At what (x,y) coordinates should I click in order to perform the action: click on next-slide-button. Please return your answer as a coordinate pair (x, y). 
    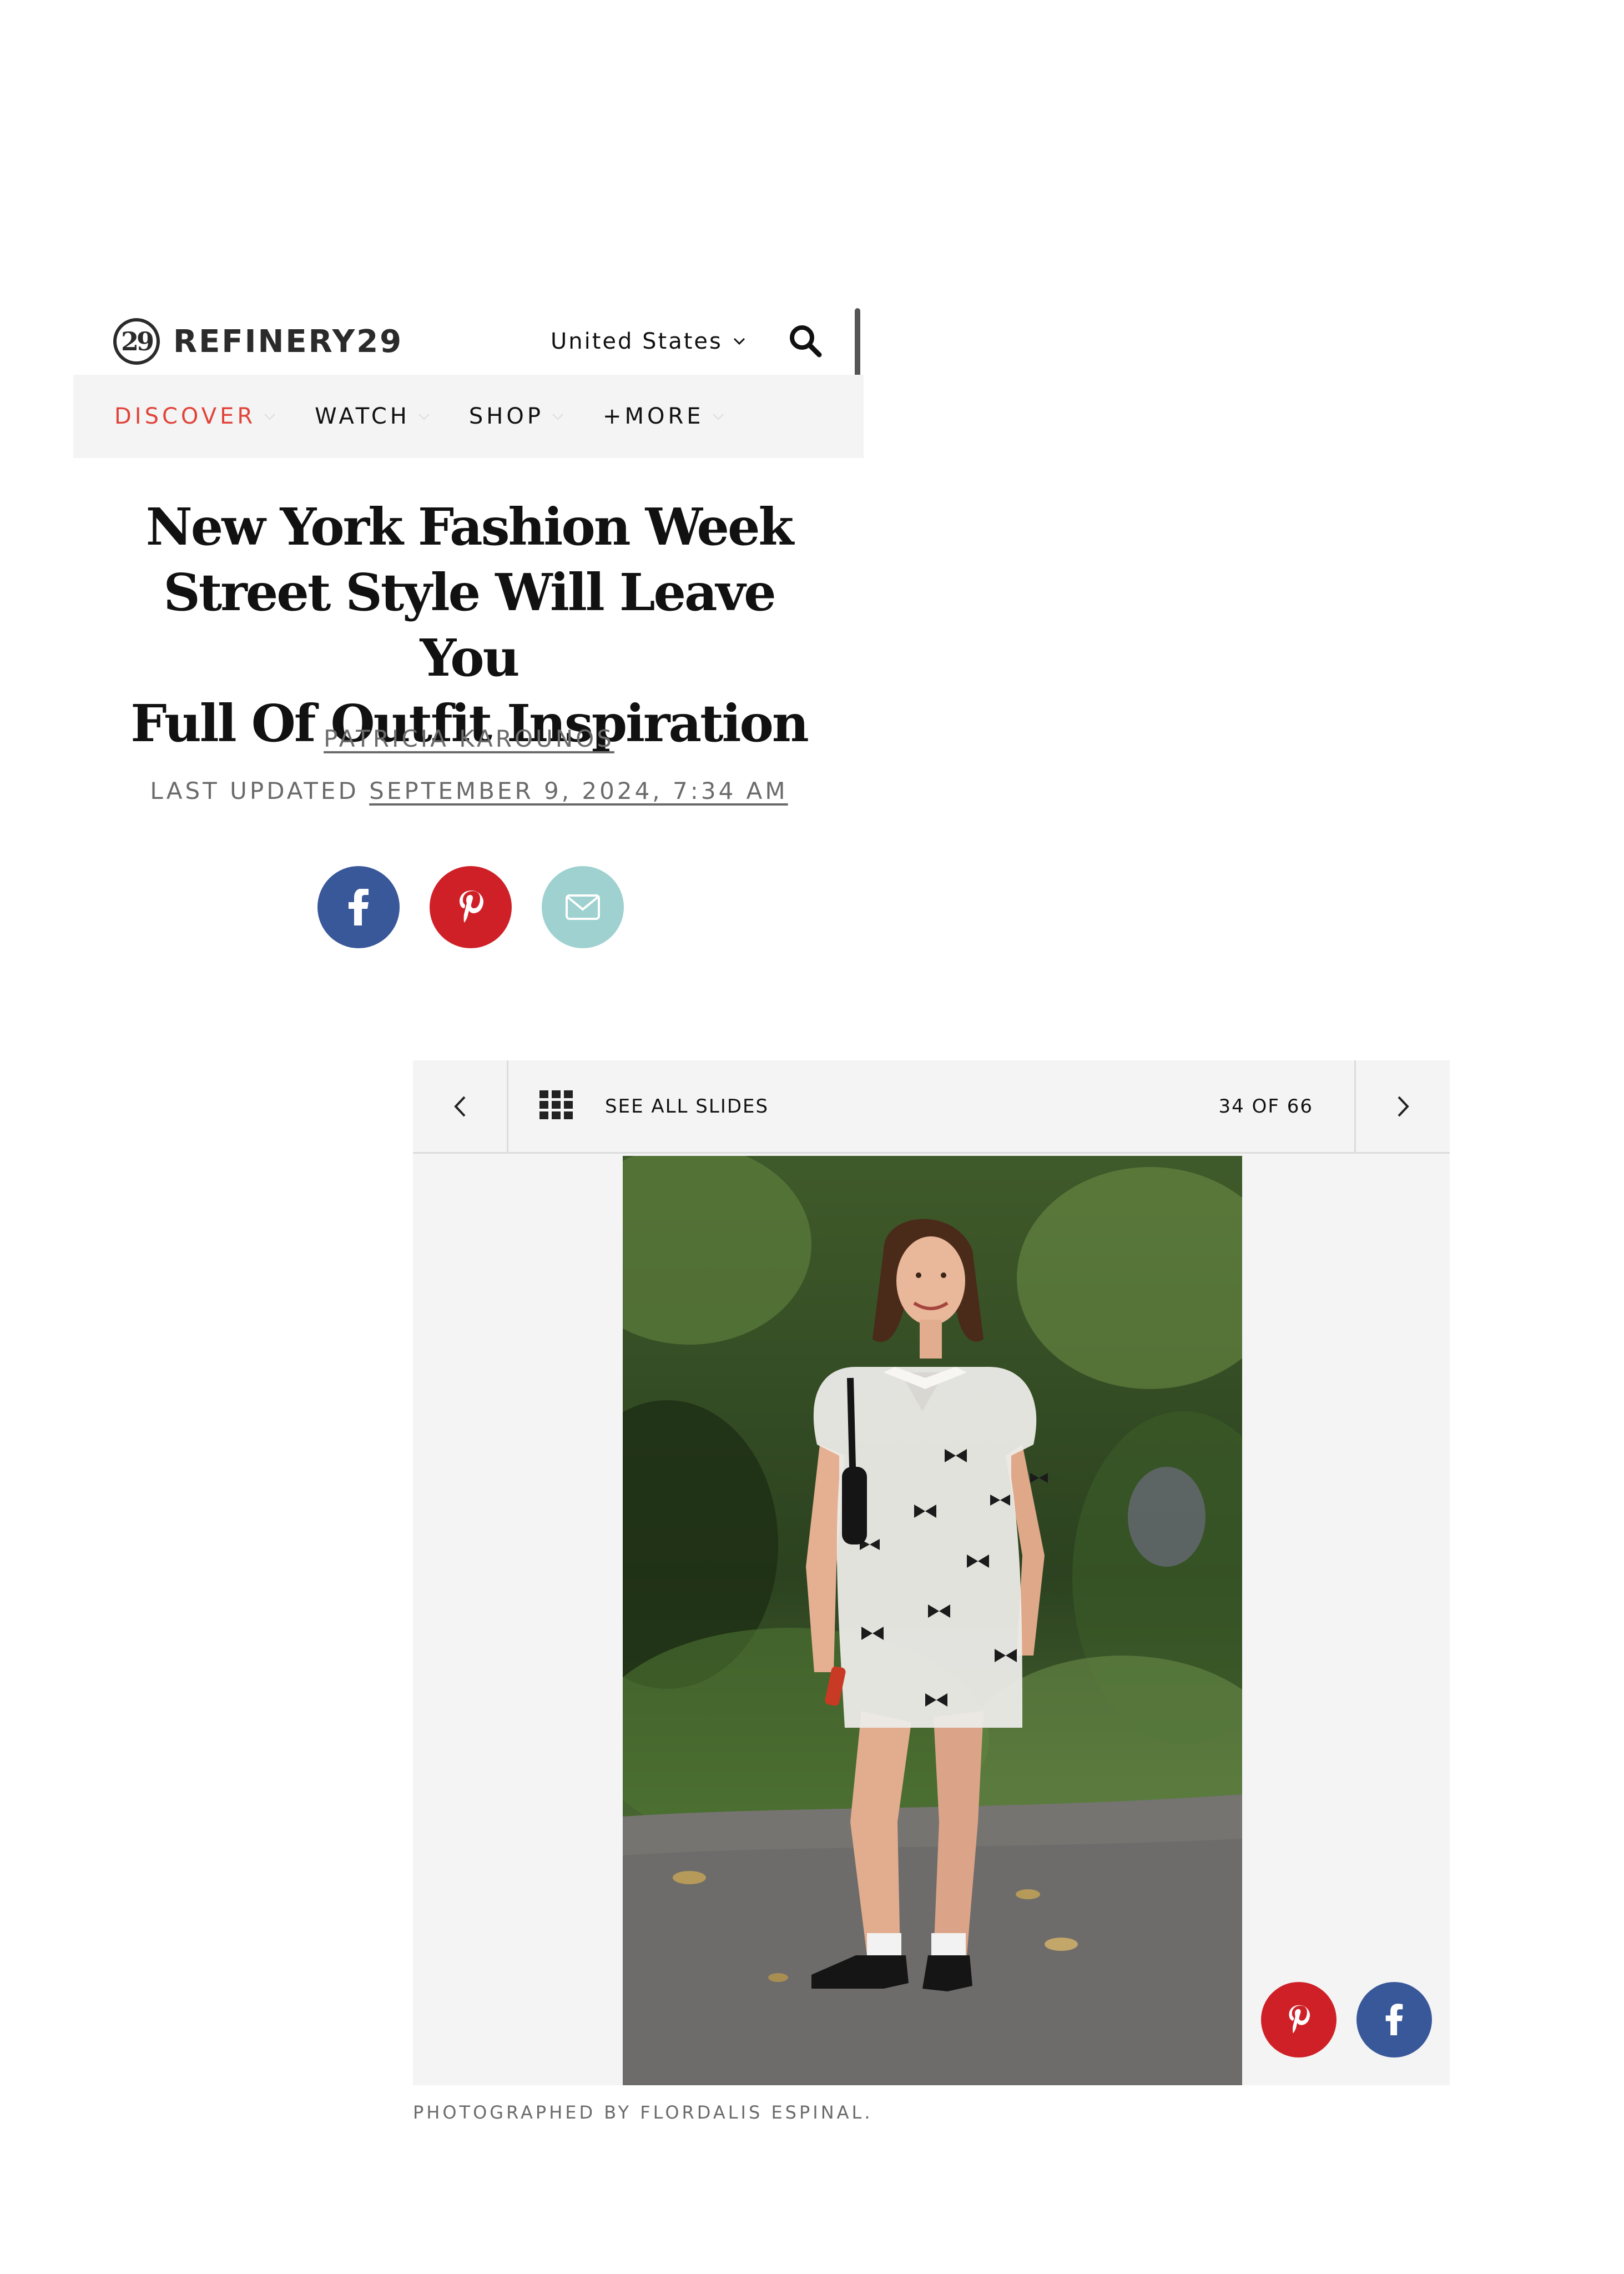
    Looking at the image, I should click on (1402, 1106).